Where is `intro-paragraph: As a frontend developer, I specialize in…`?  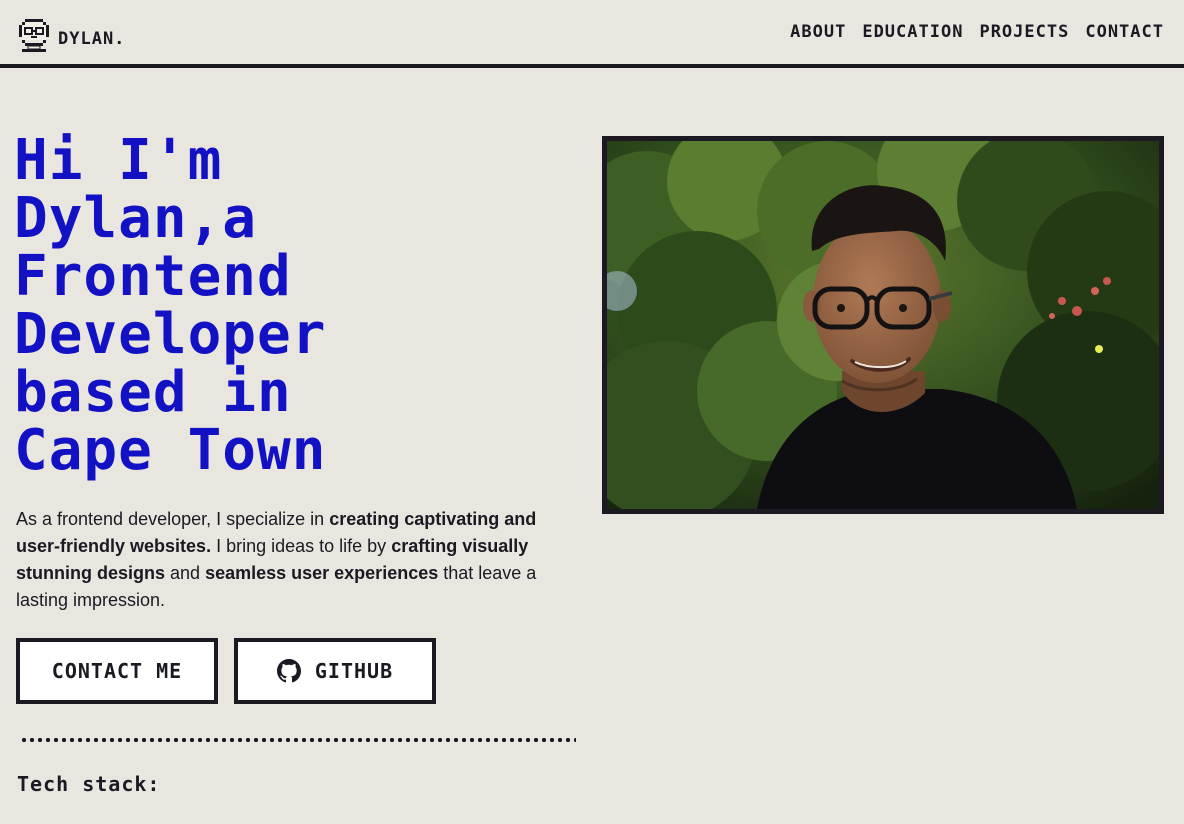
intro-paragraph: As a frontend developer, I specialize in… is located at coordinates (296, 560).